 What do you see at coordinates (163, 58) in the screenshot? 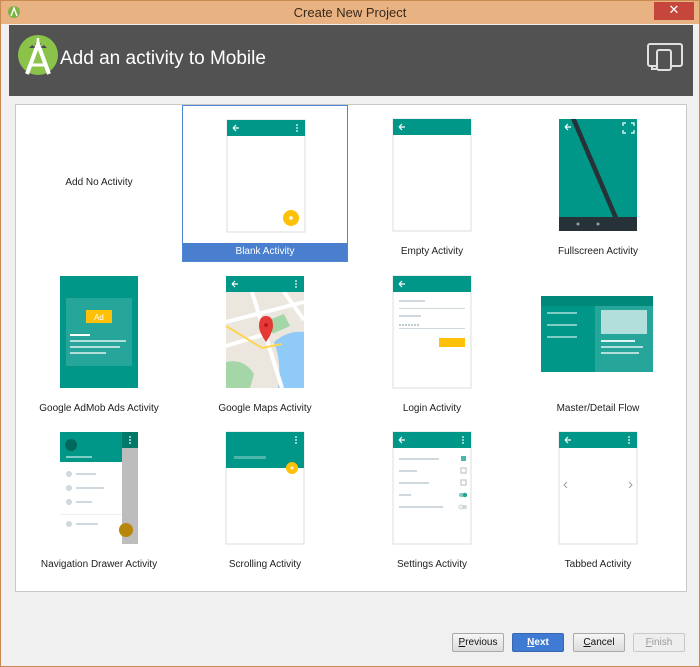
I see `wizard-title: Add an activity to Mobile` at bounding box center [163, 58].